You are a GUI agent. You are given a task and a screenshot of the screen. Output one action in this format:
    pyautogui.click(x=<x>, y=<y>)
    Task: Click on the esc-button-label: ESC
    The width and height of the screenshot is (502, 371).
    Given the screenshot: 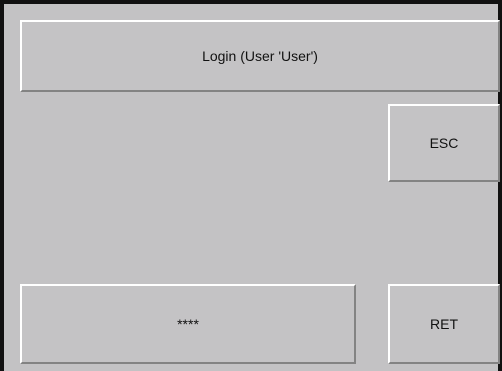 What is the action you would take?
    pyautogui.click(x=444, y=143)
    